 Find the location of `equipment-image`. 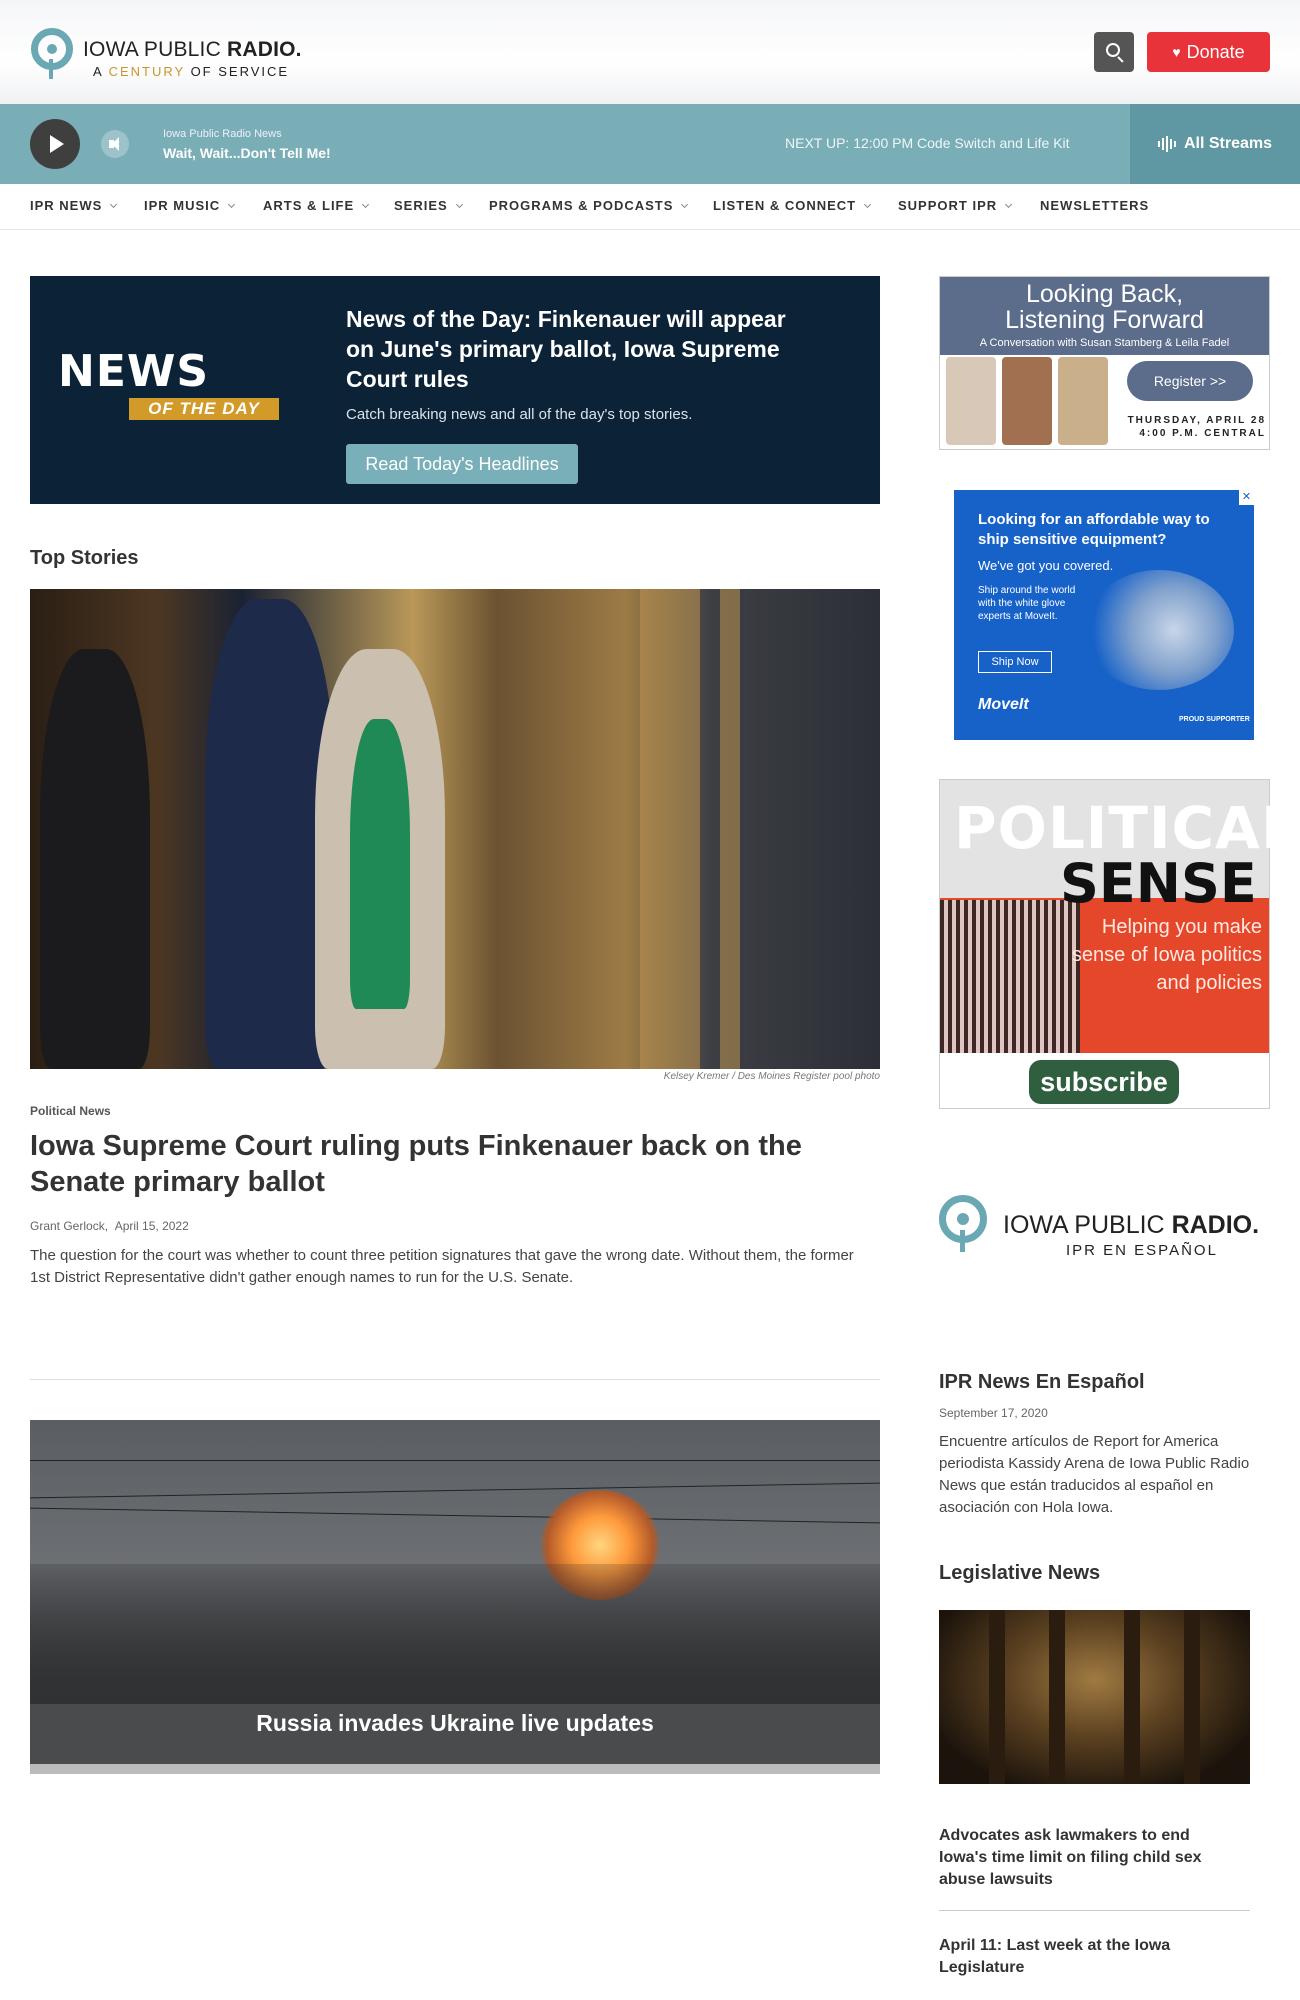

equipment-image is located at coordinates (1159, 630).